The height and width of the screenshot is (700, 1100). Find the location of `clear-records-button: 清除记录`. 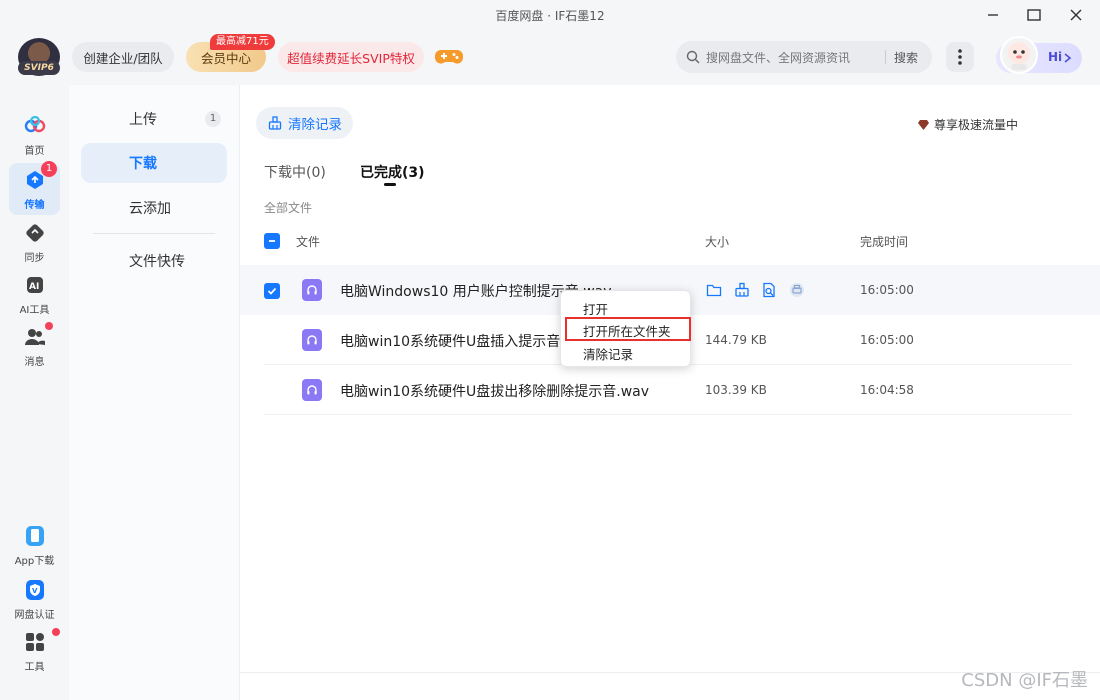

clear-records-button: 清除记录 is located at coordinates (304, 123).